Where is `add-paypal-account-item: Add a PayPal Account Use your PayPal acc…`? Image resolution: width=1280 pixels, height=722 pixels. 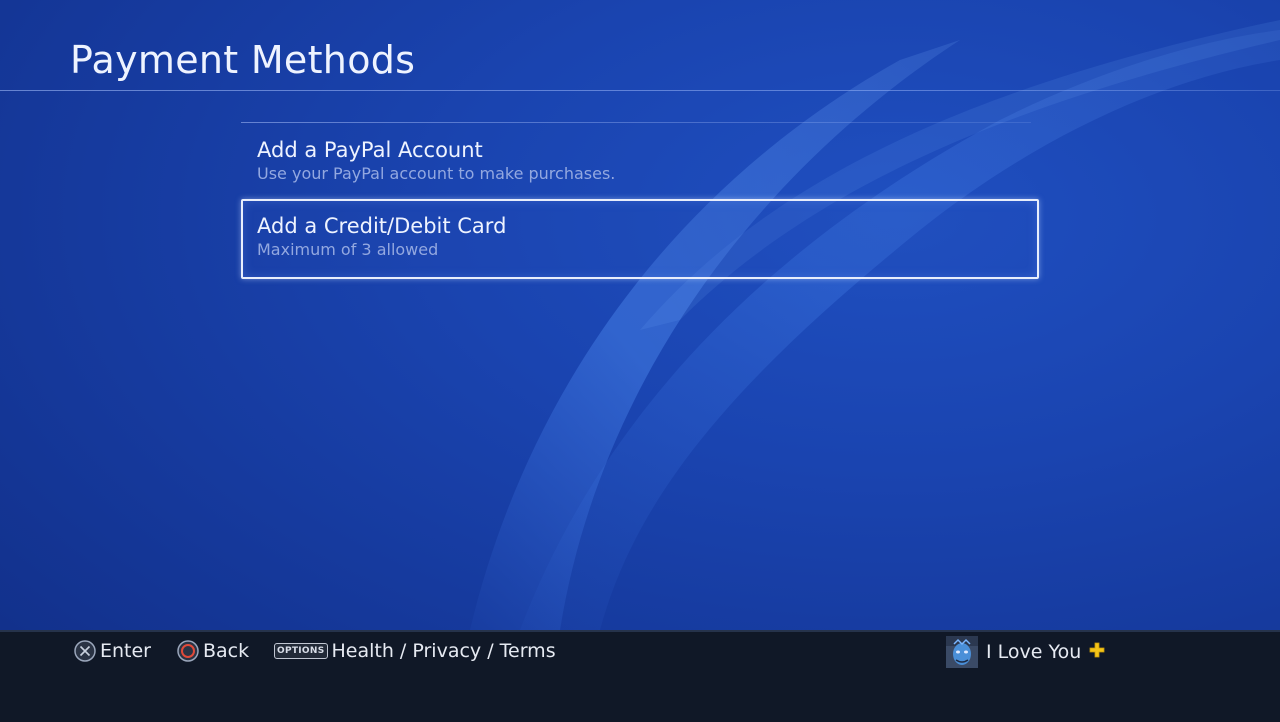
add-paypal-account-item: Add a PayPal Account Use your PayPal acc… is located at coordinates (640, 161).